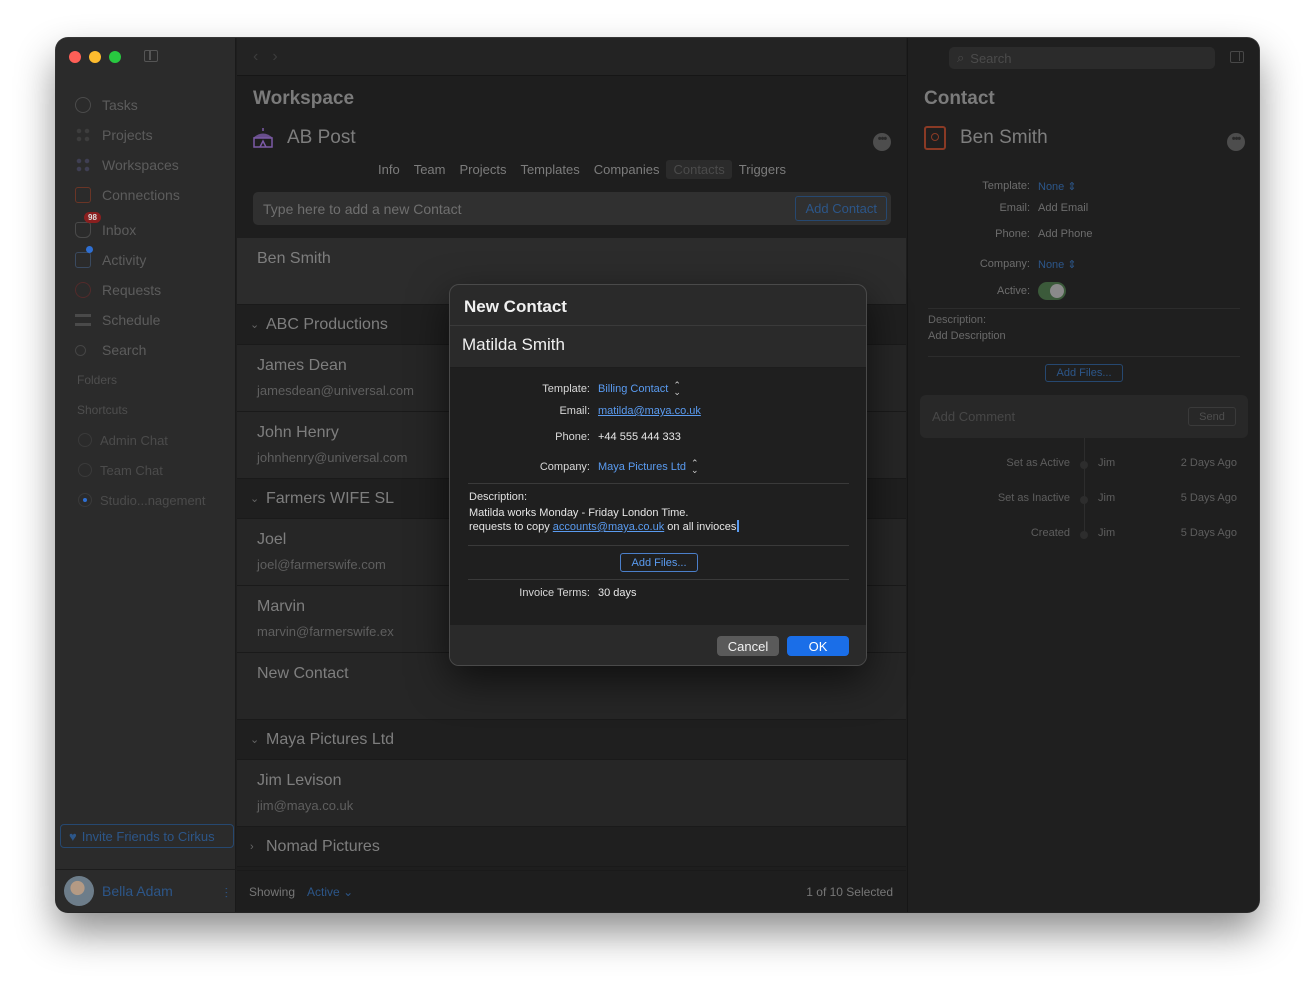 The height and width of the screenshot is (987, 1315). I want to click on sidebar-item-projects: Projects, so click(146, 135).